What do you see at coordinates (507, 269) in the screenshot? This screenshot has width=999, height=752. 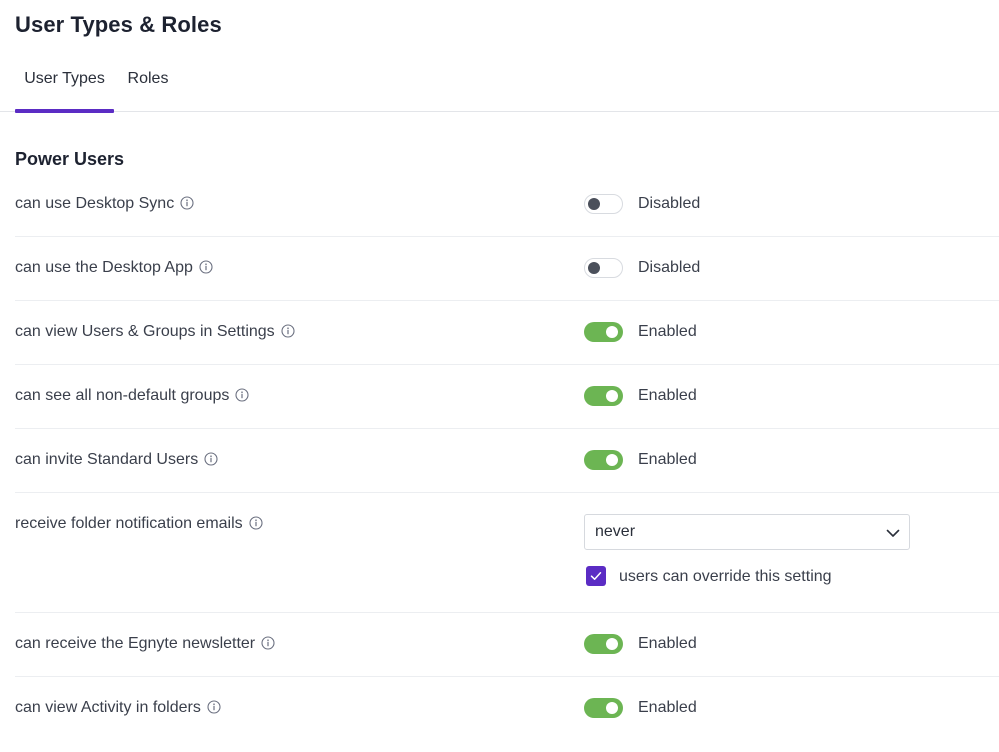 I see `setting-row-desktop-app: can use the Desktop App Disabled` at bounding box center [507, 269].